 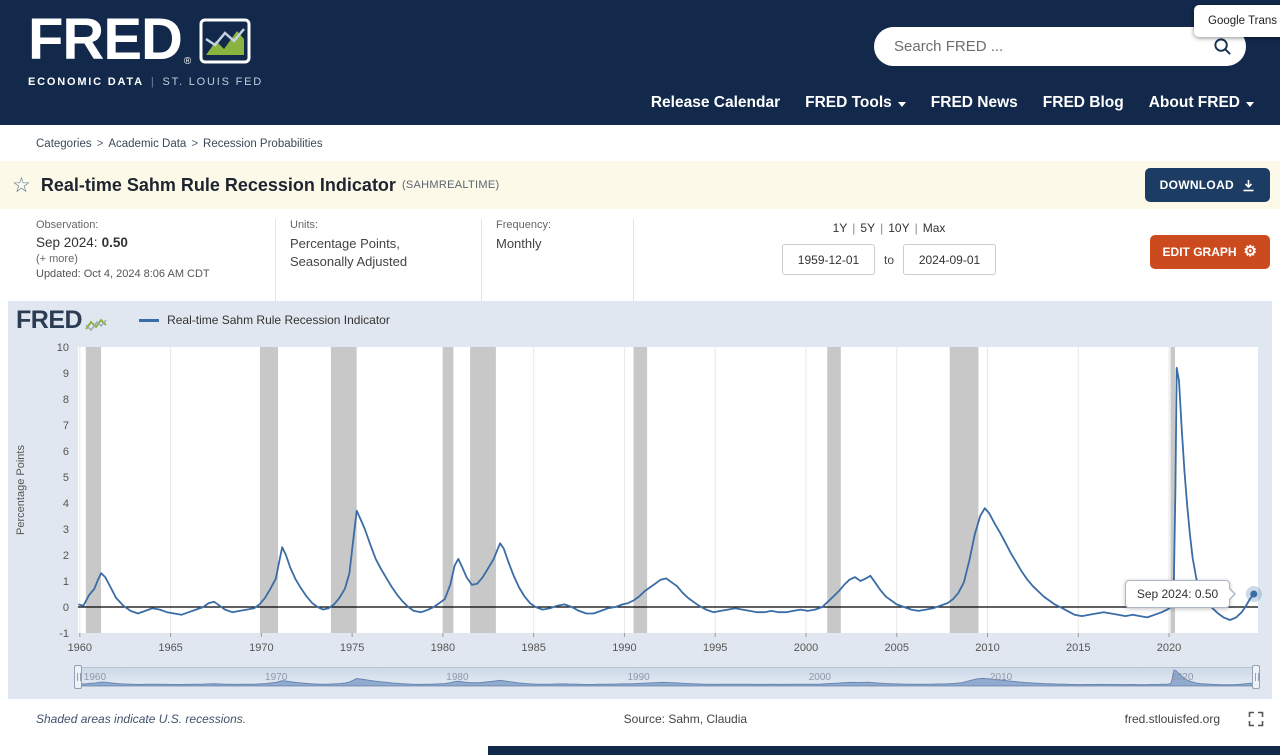 I want to click on tagline-economic-data: ECONOMIC DATA, so click(x=86, y=82).